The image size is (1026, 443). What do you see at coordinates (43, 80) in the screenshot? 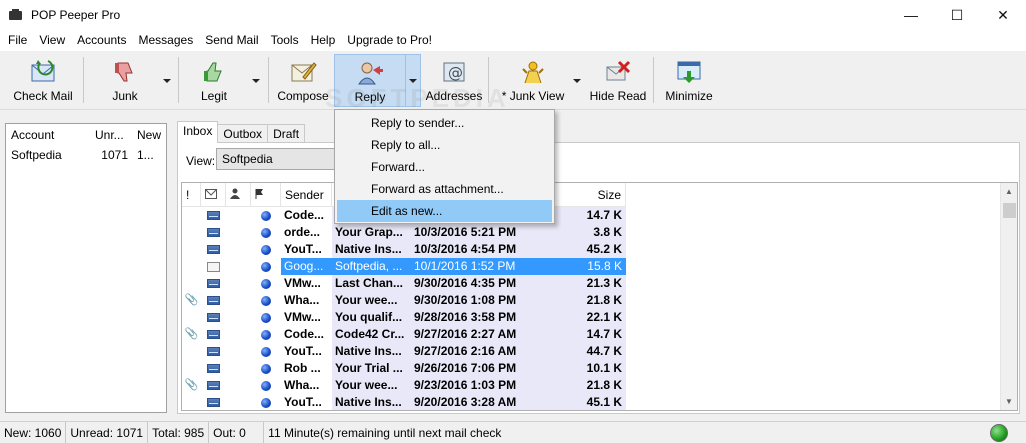
I see `check-mail-button: Check Mail` at bounding box center [43, 80].